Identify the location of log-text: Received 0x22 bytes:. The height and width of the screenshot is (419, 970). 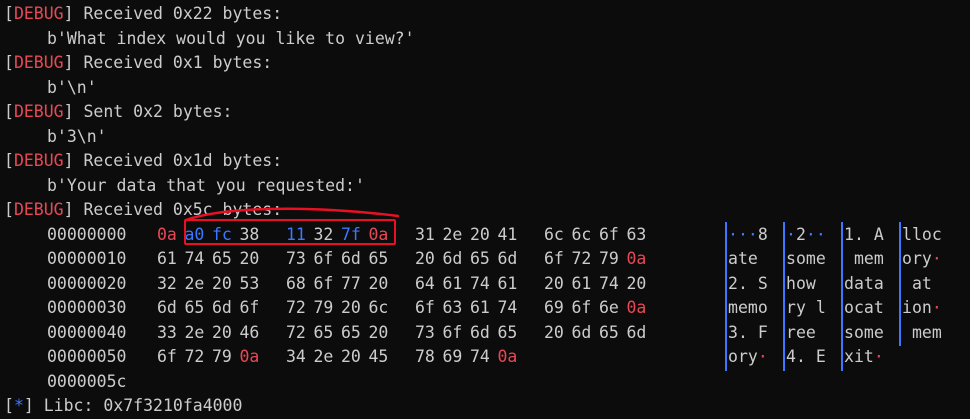
(178, 13).